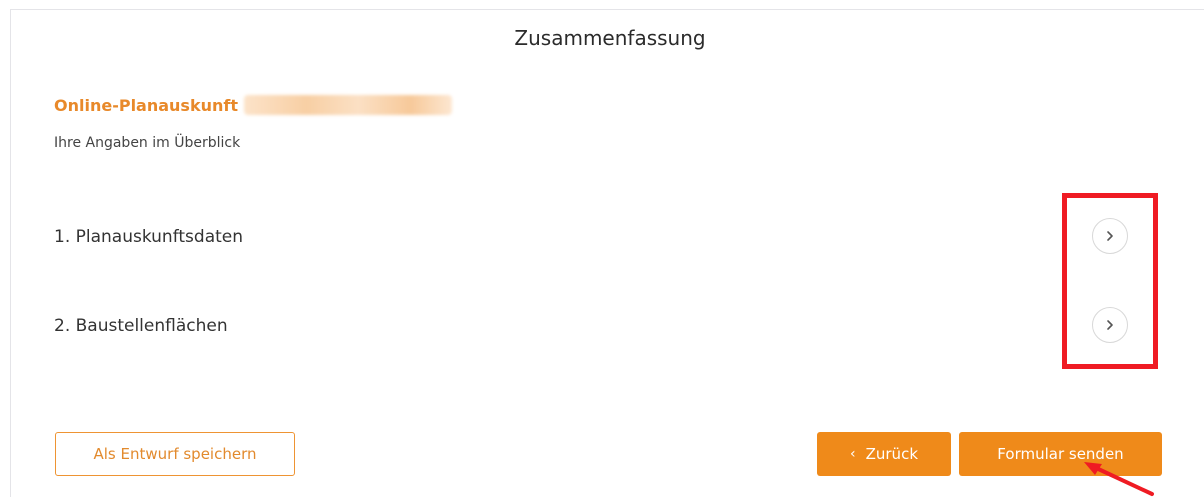  Describe the element at coordinates (175, 454) in the screenshot. I see `save-draft-button: Als Entwurf speichern` at that location.